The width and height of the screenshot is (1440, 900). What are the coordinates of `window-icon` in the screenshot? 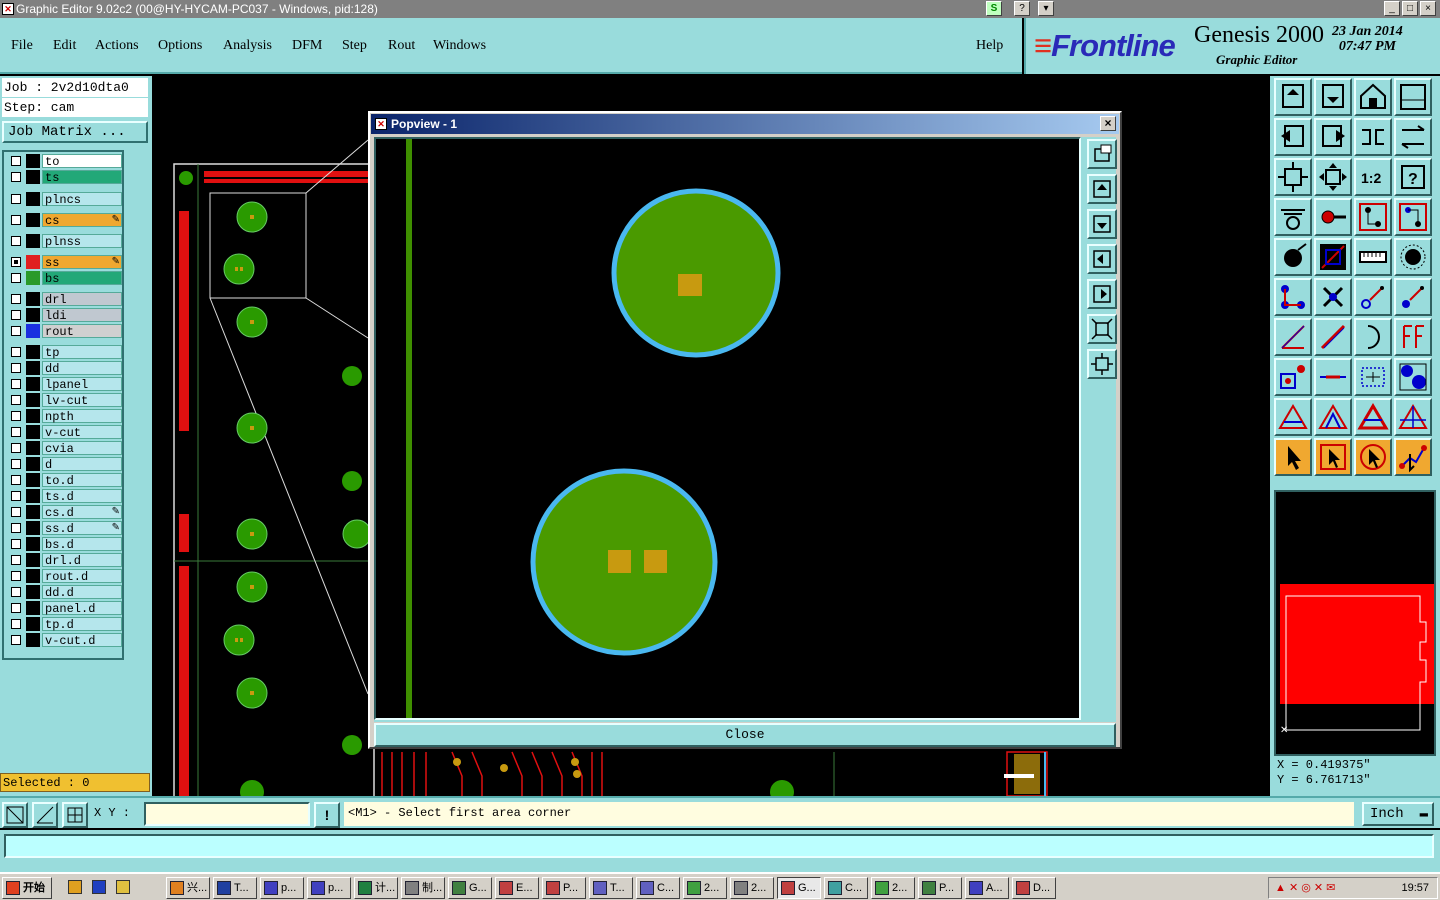 It's located at (1413, 97).